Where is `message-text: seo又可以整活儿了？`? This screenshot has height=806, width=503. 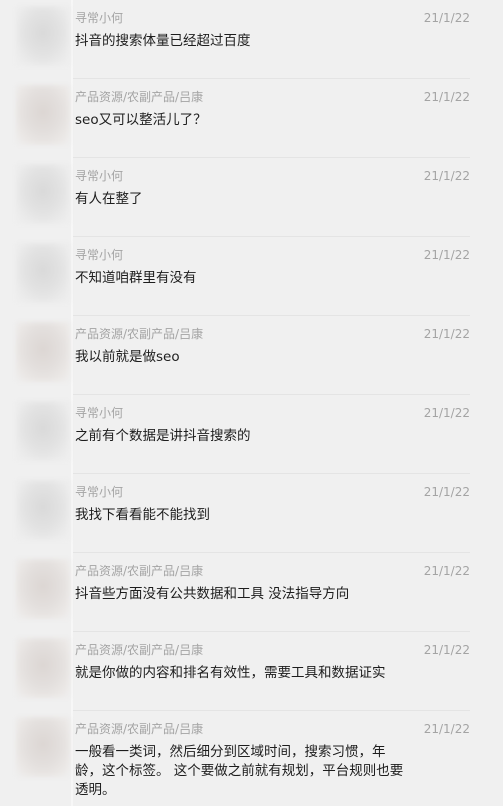
message-text: seo又可以整活儿了？ is located at coordinates (141, 120).